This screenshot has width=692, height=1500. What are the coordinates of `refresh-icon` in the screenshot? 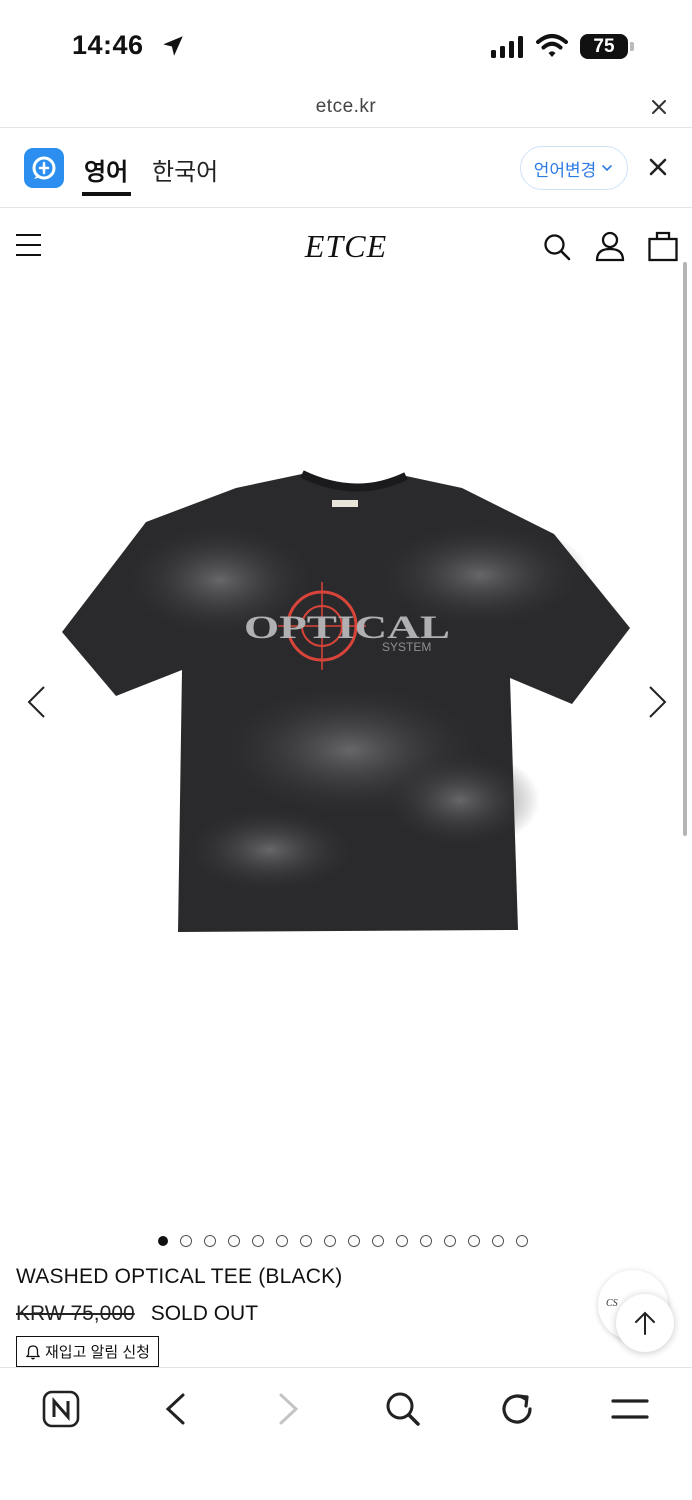 It's located at (517, 1409).